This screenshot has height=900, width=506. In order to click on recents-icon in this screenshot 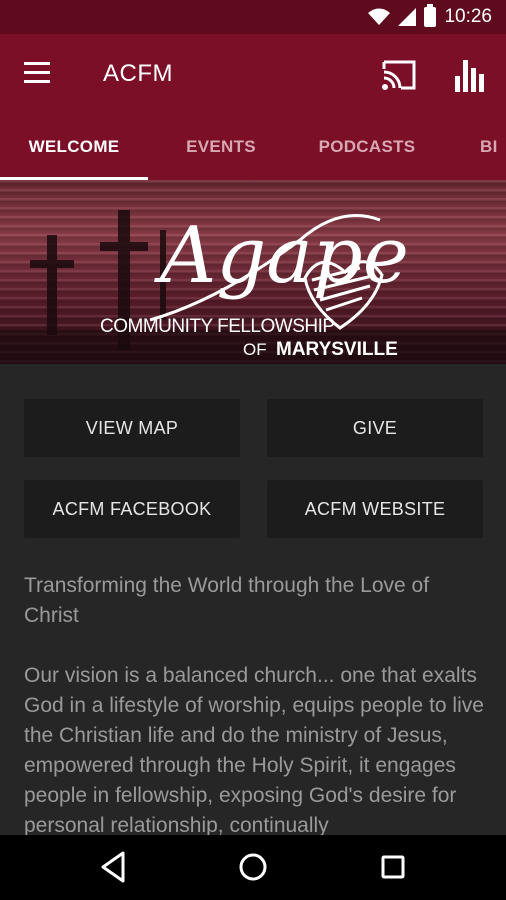, I will do `click(393, 867)`.